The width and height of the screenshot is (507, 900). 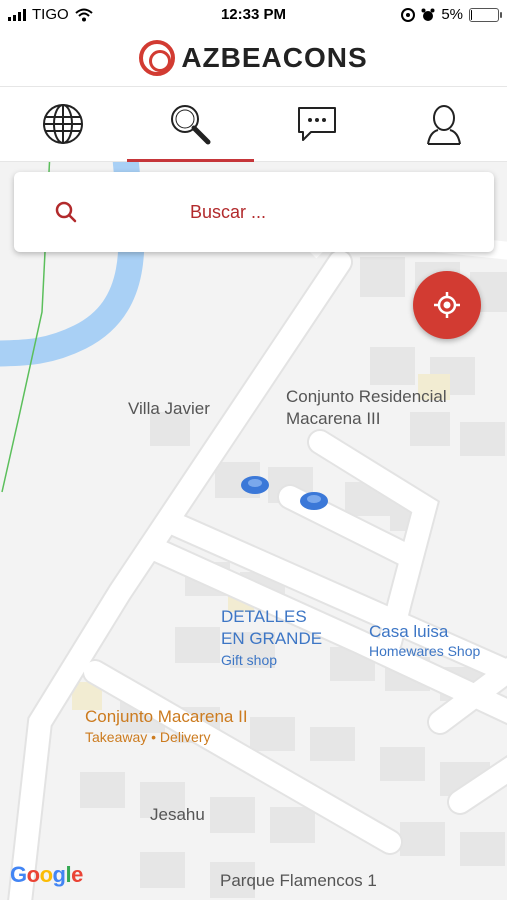 I want to click on map-place-conjunto-macarena-type: Takeaway • Delivery, so click(x=148, y=737).